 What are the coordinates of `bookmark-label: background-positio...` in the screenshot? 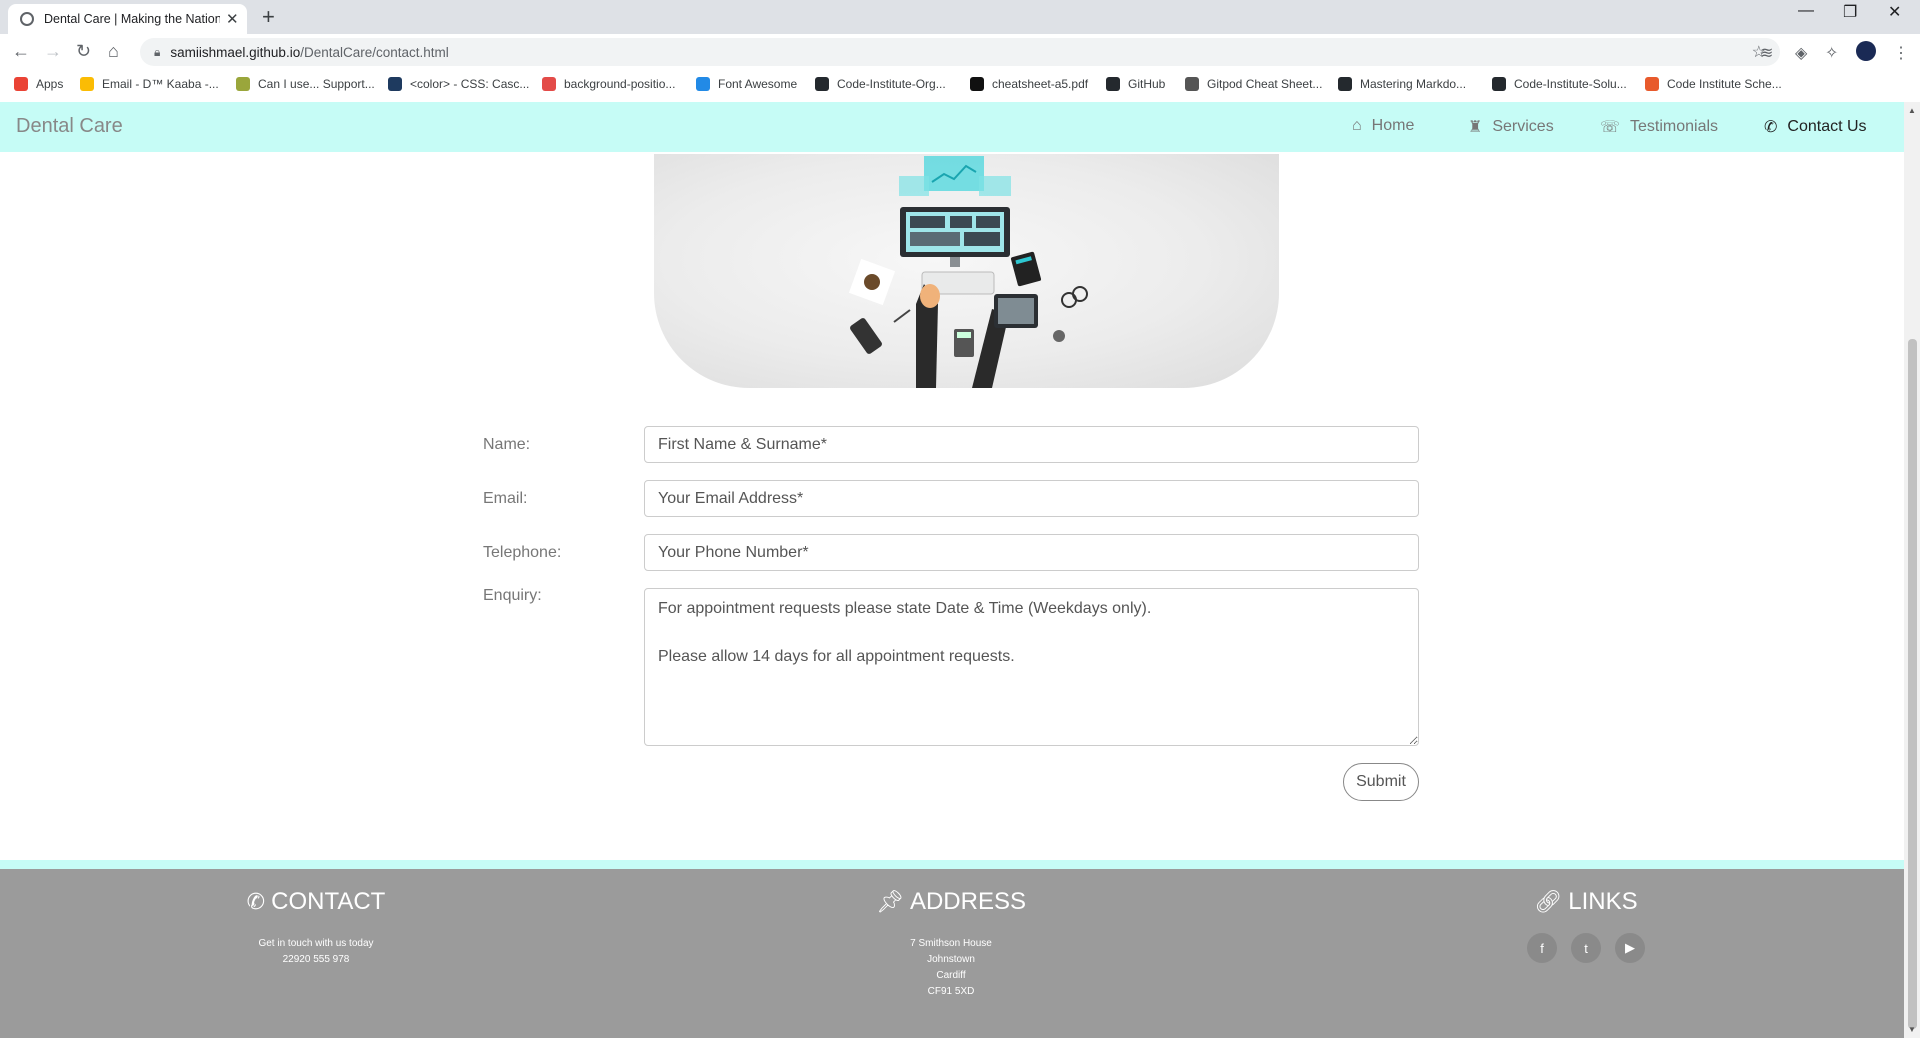 It's located at (620, 84).